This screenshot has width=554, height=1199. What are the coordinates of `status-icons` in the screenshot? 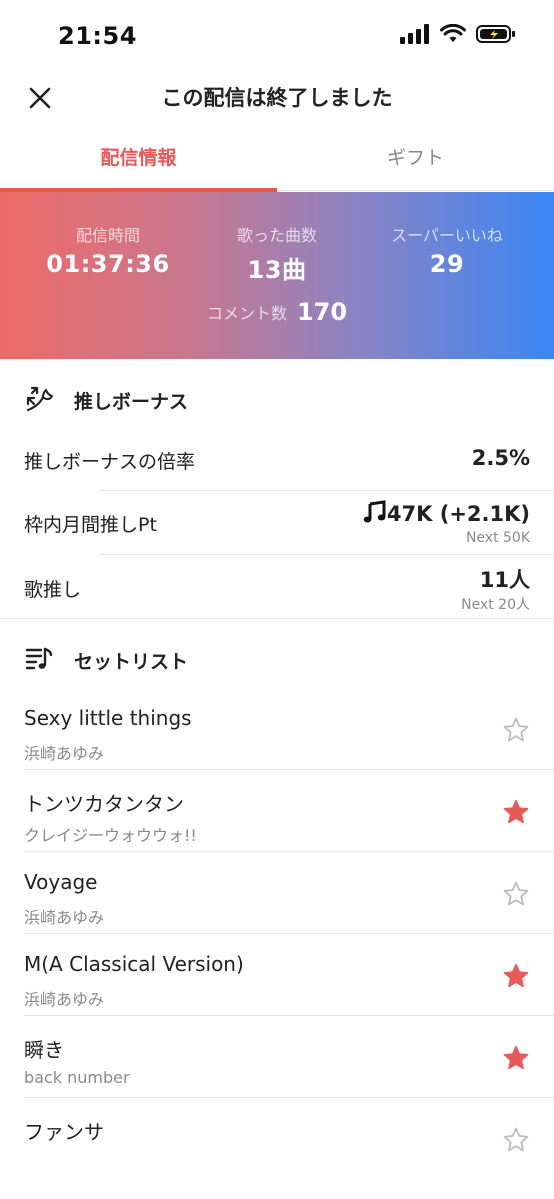 It's located at (458, 34).